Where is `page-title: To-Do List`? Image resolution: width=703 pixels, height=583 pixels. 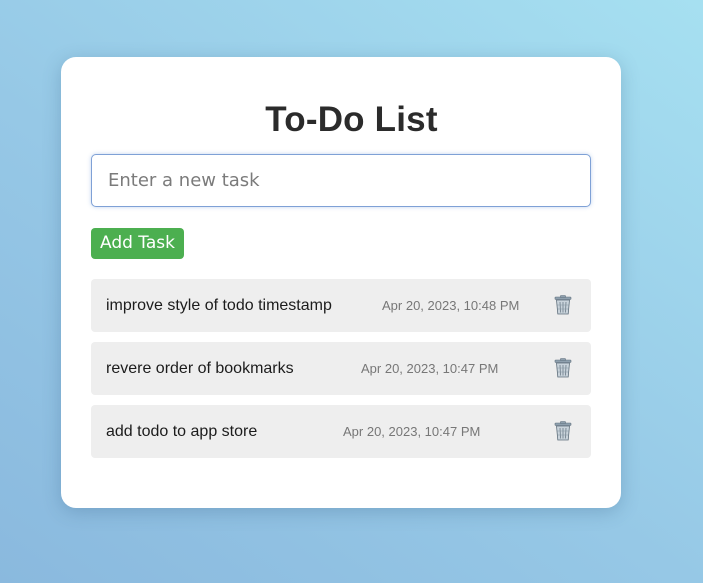 page-title: To-Do List is located at coordinates (351, 119).